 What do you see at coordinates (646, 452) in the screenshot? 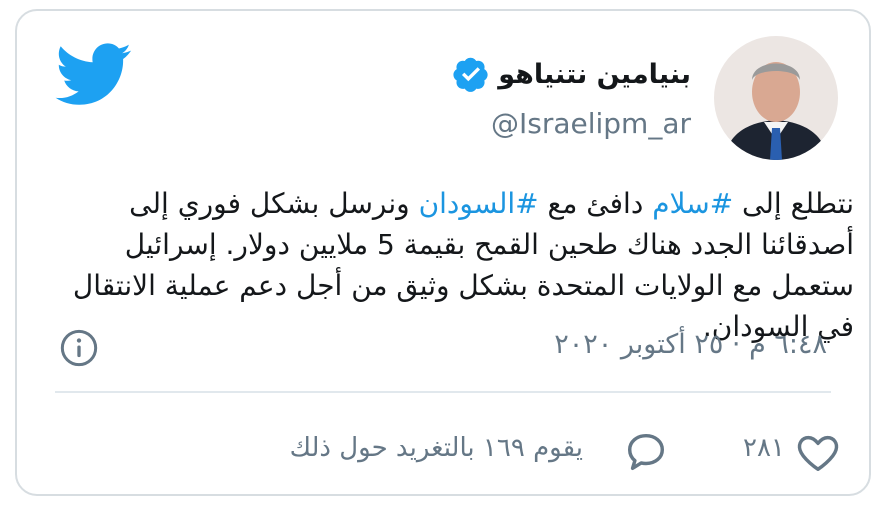
I see `speech-bubble-icon` at bounding box center [646, 452].